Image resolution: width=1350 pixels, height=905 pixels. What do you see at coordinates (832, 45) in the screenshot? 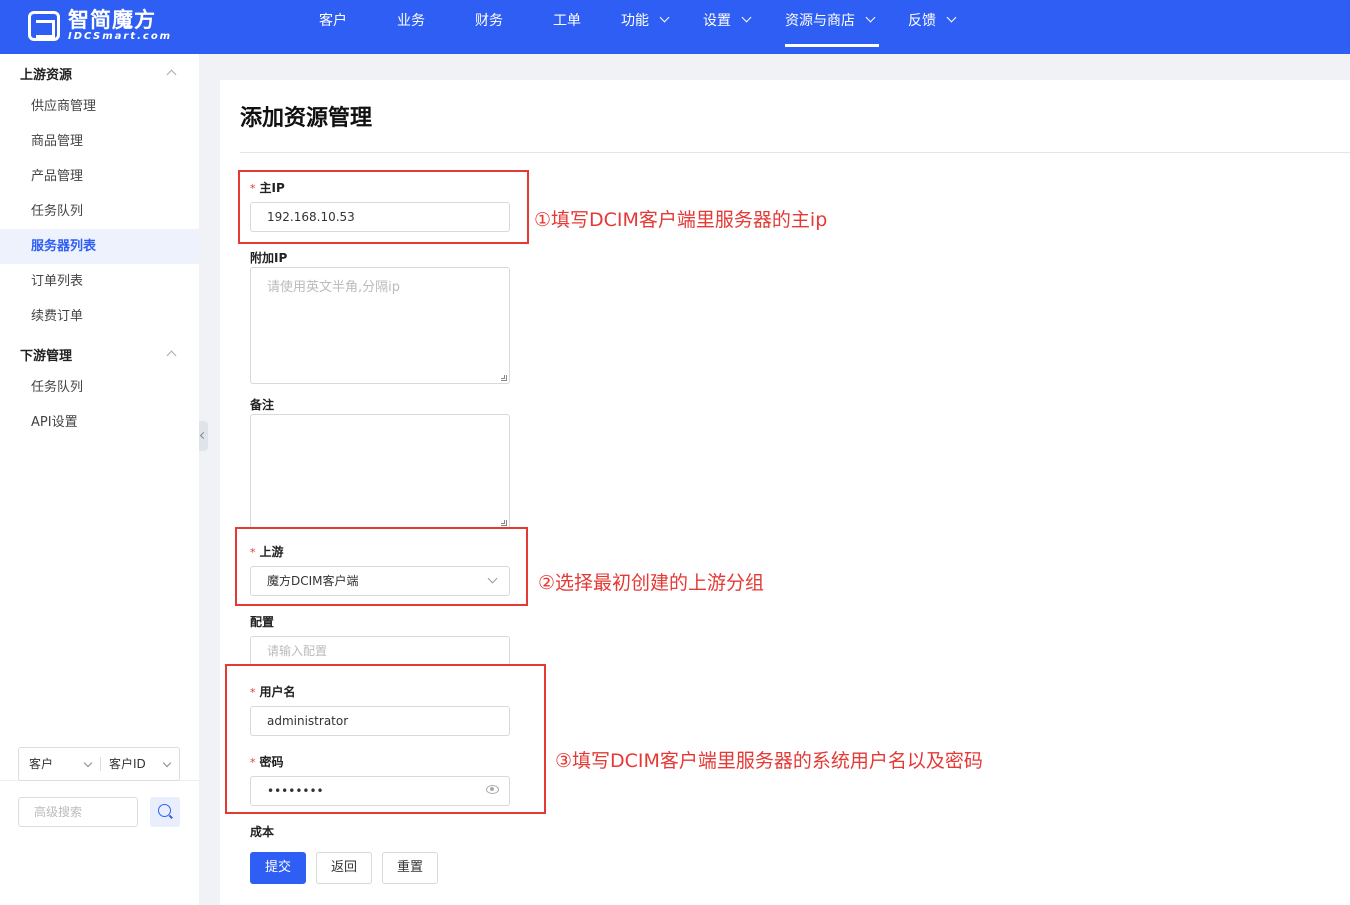
I see `nav-active-indicator` at bounding box center [832, 45].